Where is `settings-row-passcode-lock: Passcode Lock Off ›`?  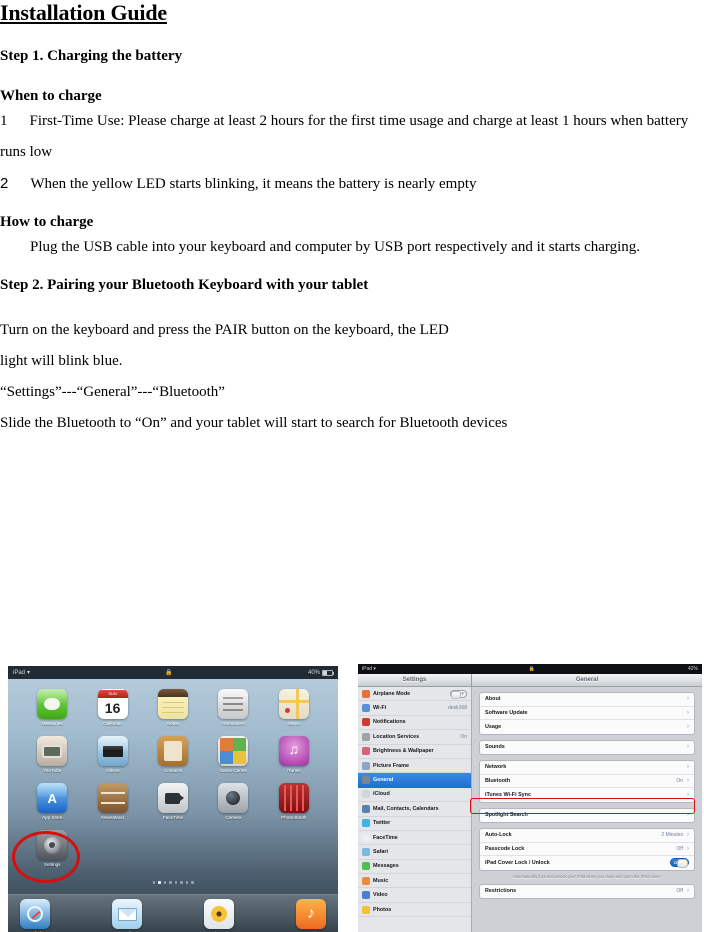 settings-row-passcode-lock: Passcode Lock Off › is located at coordinates (587, 849).